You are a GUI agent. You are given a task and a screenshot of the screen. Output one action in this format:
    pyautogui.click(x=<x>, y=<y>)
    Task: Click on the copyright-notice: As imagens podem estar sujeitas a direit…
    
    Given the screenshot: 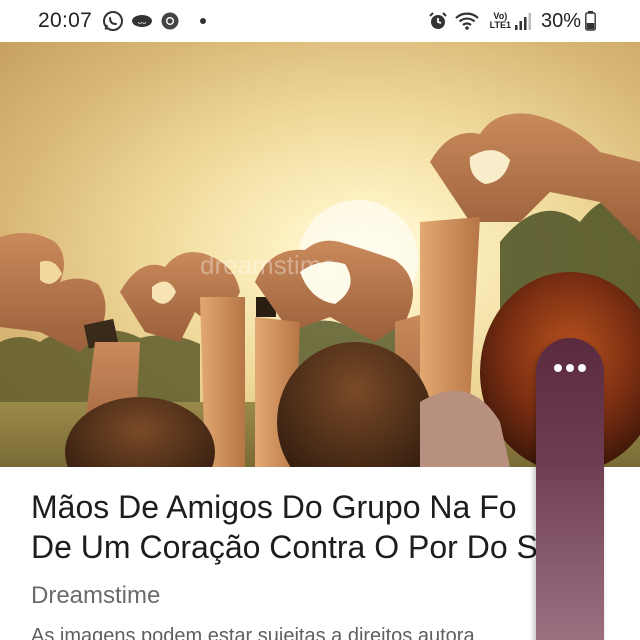 What is the action you would take?
    pyautogui.click(x=253, y=632)
    